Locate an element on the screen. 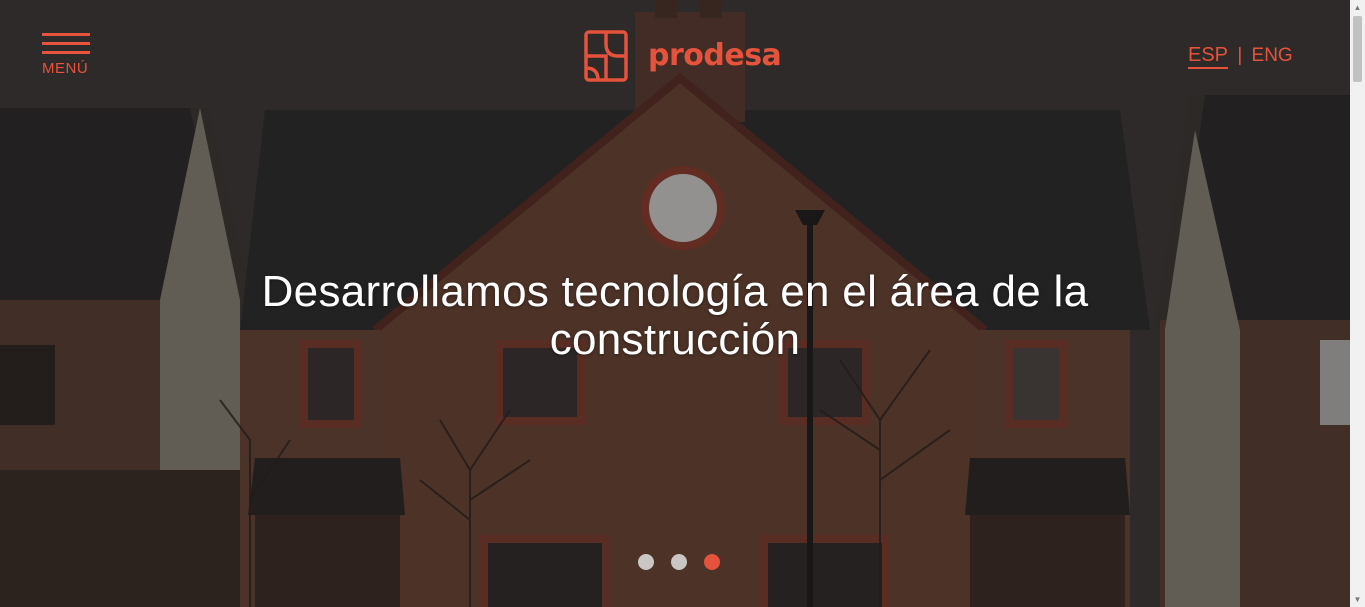  menu-button: MENÚ is located at coordinates (67, 55).